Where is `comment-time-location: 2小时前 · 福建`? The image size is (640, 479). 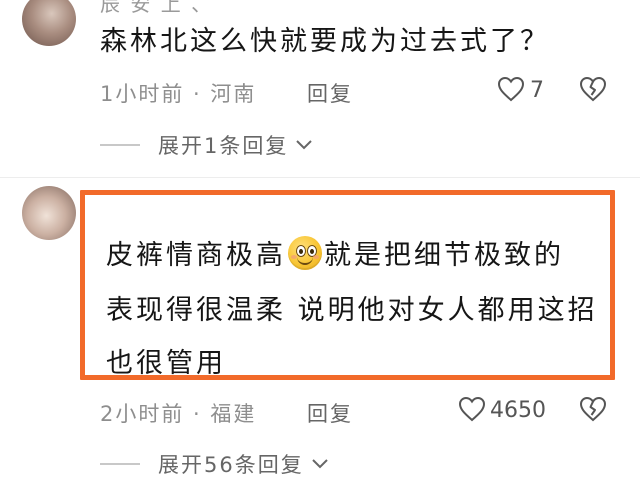 comment-time-location: 2小时前 · 福建 is located at coordinates (178, 414).